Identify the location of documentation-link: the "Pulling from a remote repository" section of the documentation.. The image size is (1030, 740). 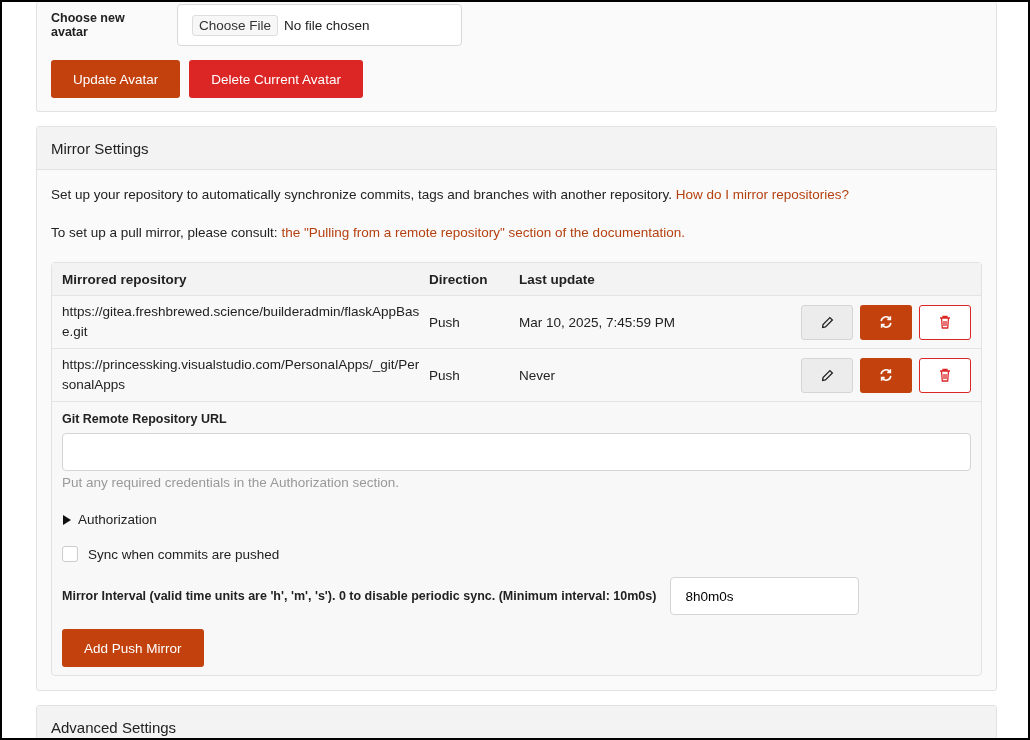
(483, 232).